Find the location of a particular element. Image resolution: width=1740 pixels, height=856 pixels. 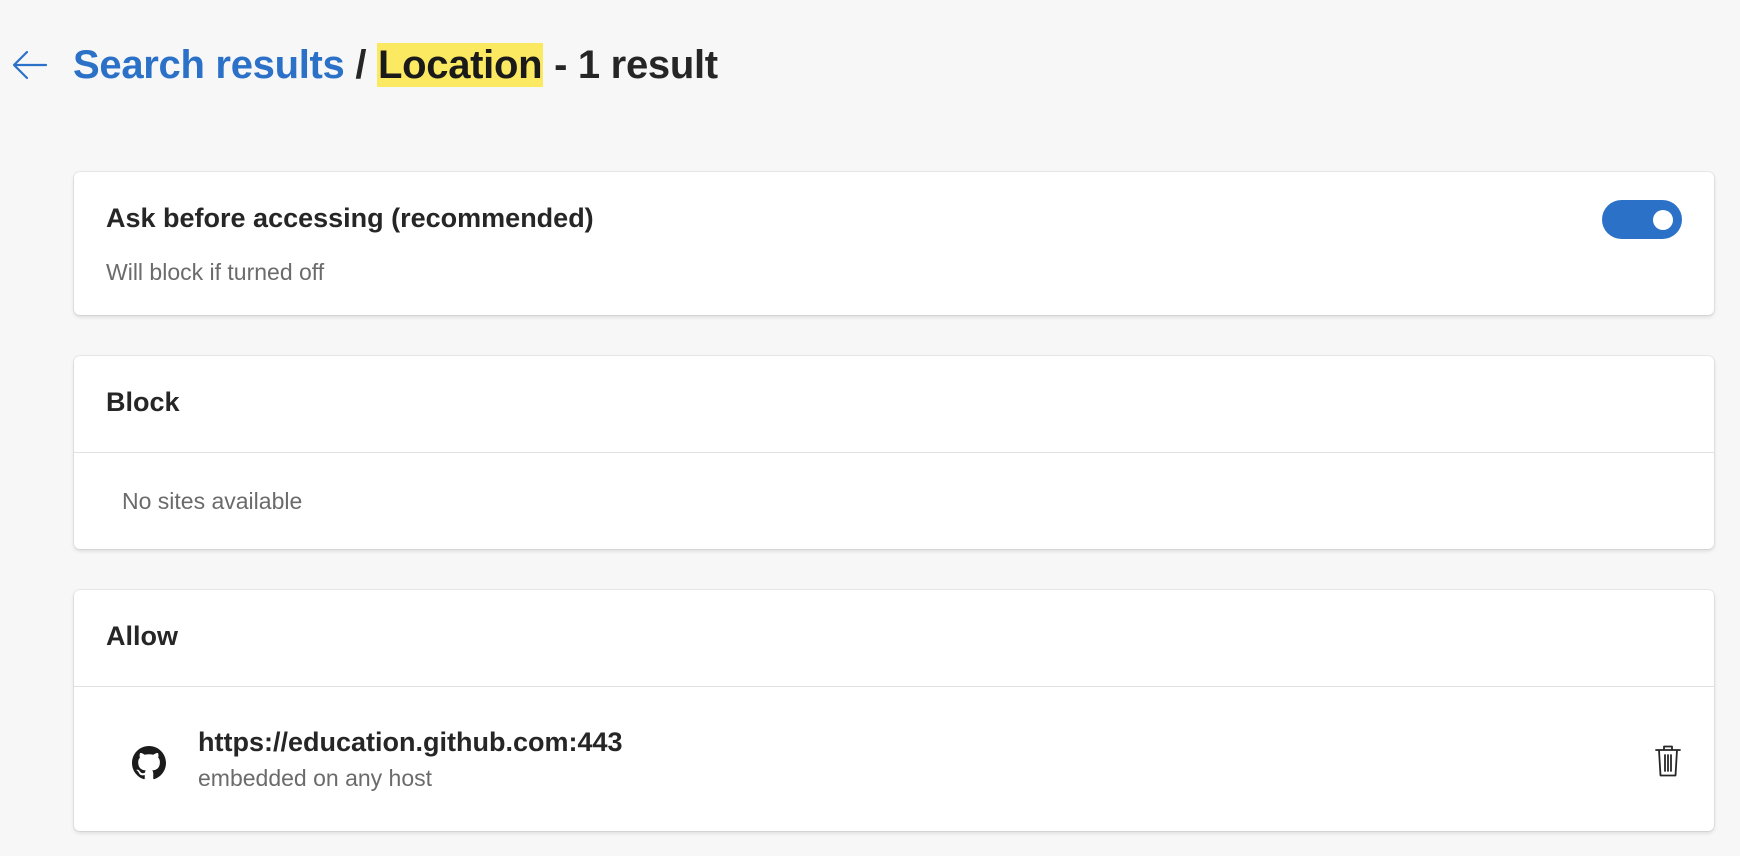

ask-before-accessing-toggle is located at coordinates (1642, 219).